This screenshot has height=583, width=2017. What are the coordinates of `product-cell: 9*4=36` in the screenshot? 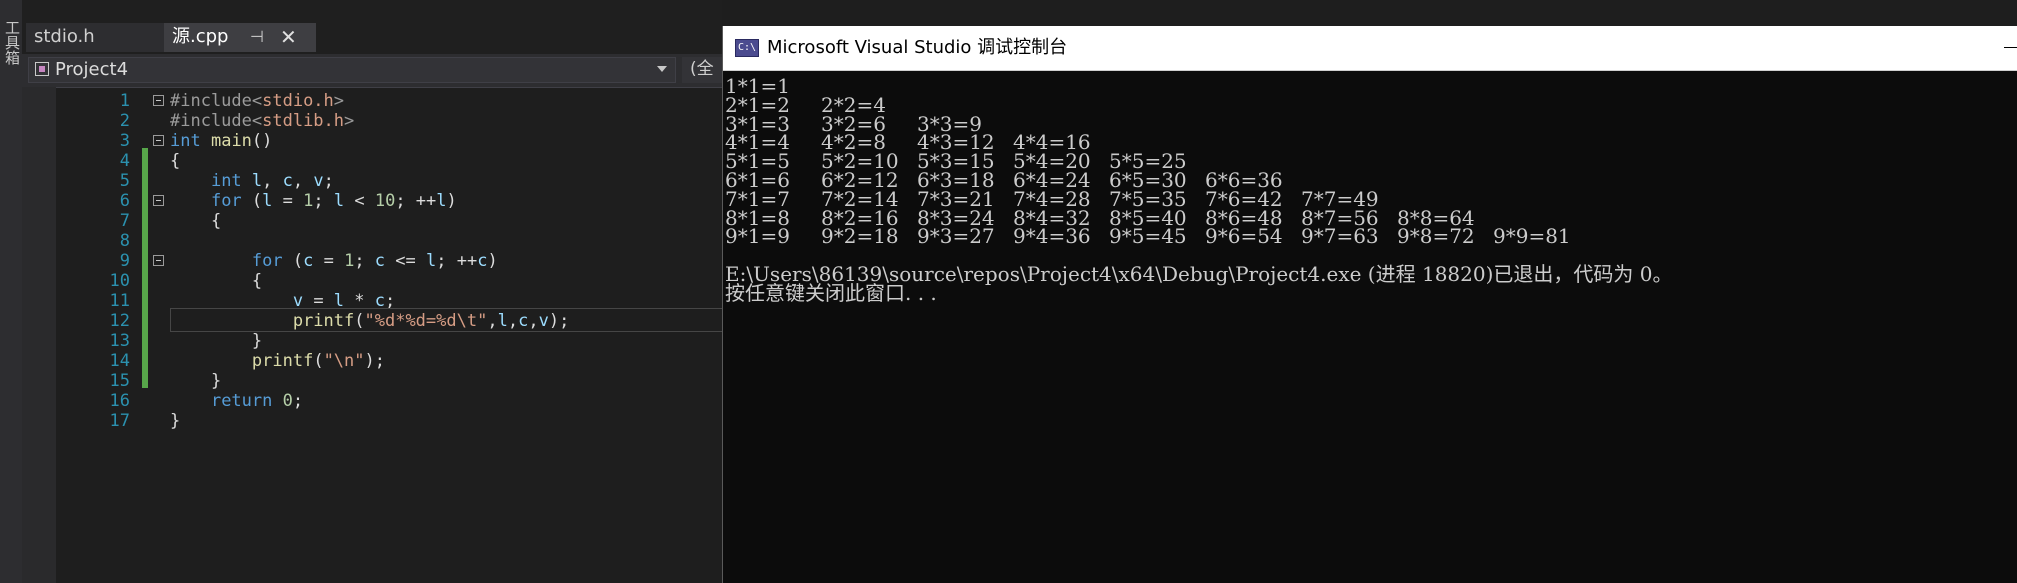 It's located at (1052, 236).